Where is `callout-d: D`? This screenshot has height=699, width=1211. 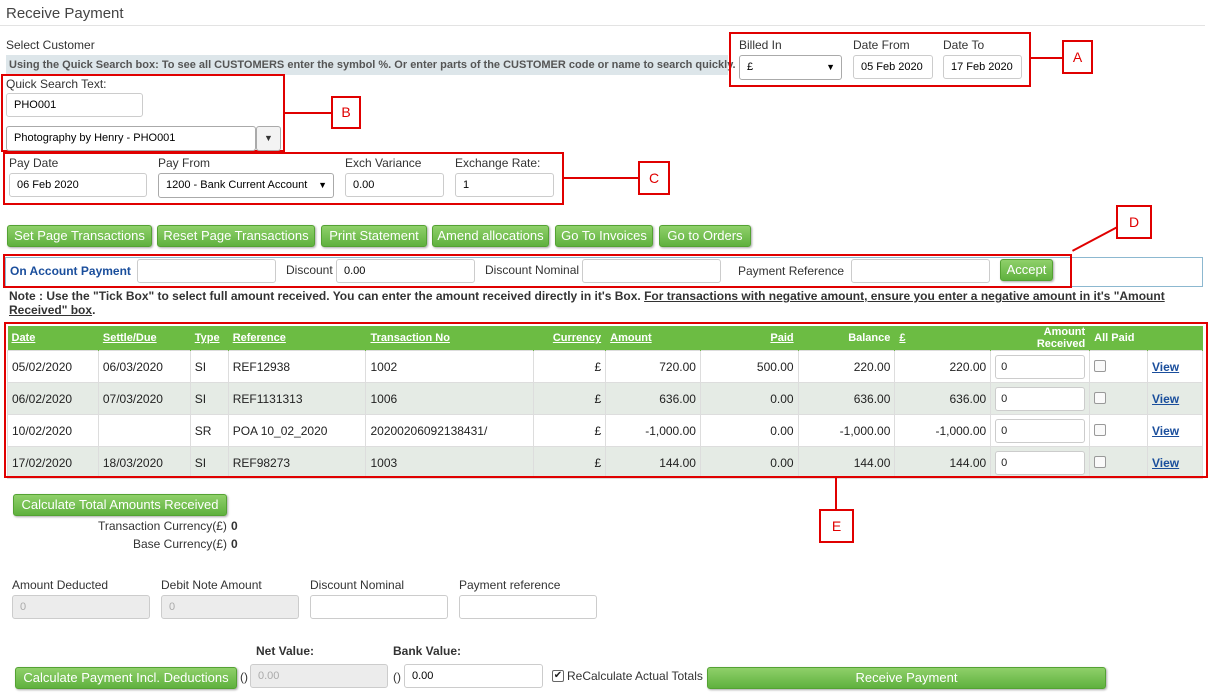 callout-d: D is located at coordinates (1134, 222).